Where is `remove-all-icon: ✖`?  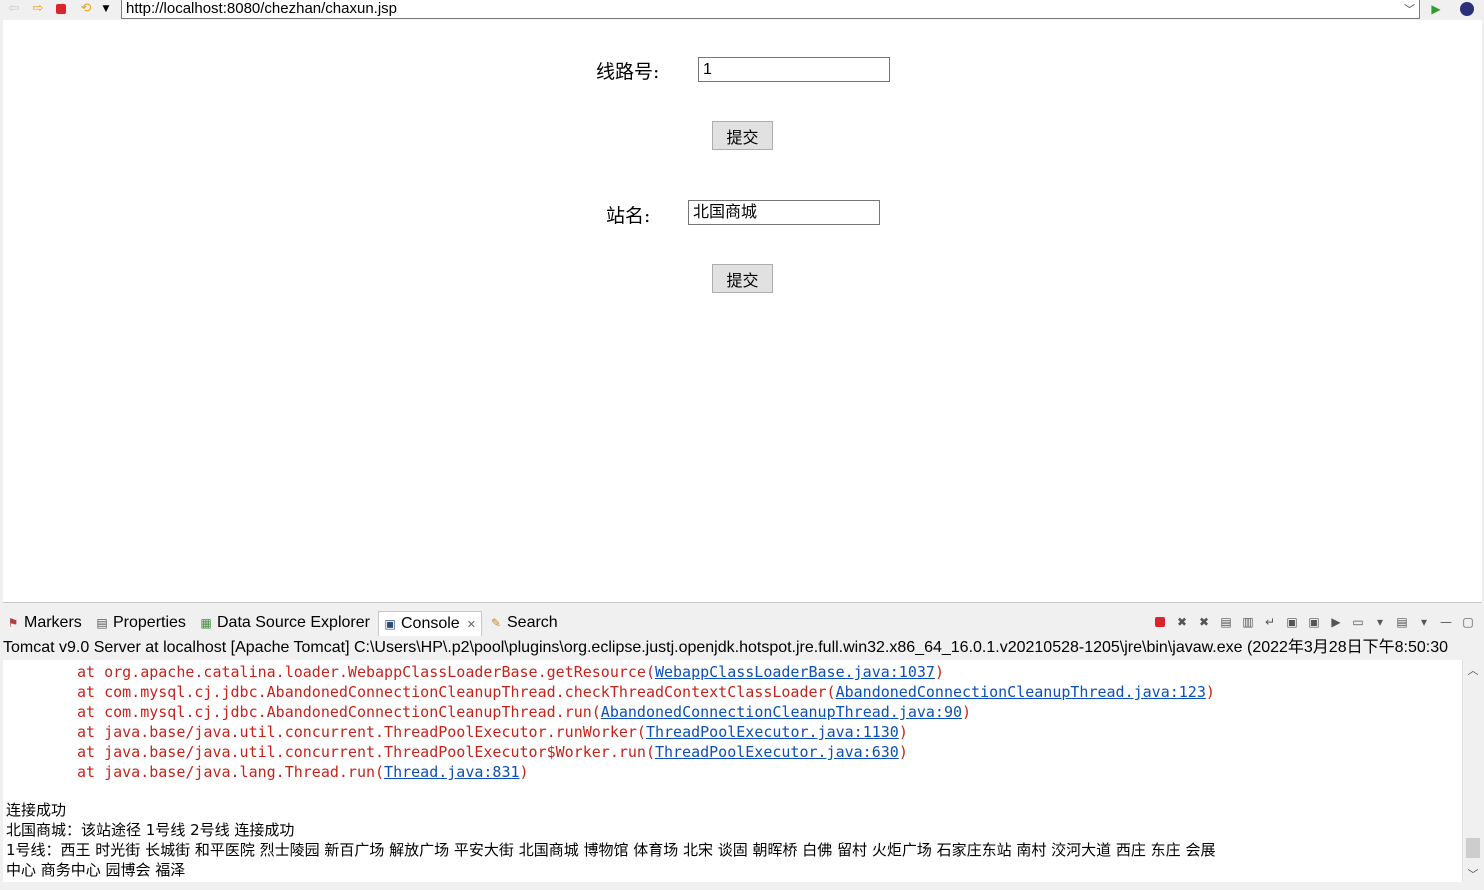
remove-all-icon: ✖ is located at coordinates (1204, 622).